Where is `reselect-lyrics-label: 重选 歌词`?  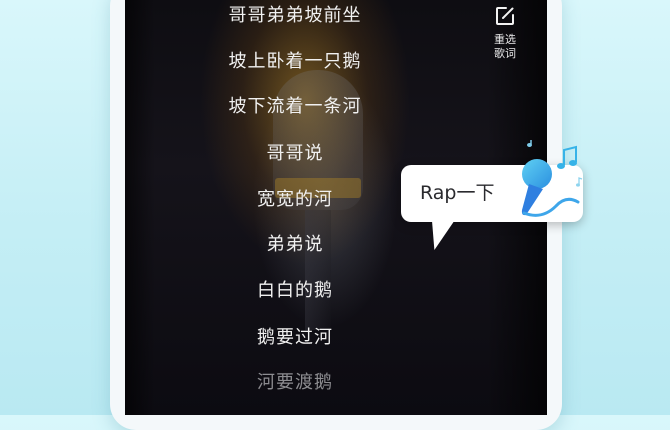
reselect-lyrics-label: 重选 歌词 is located at coordinates (505, 46).